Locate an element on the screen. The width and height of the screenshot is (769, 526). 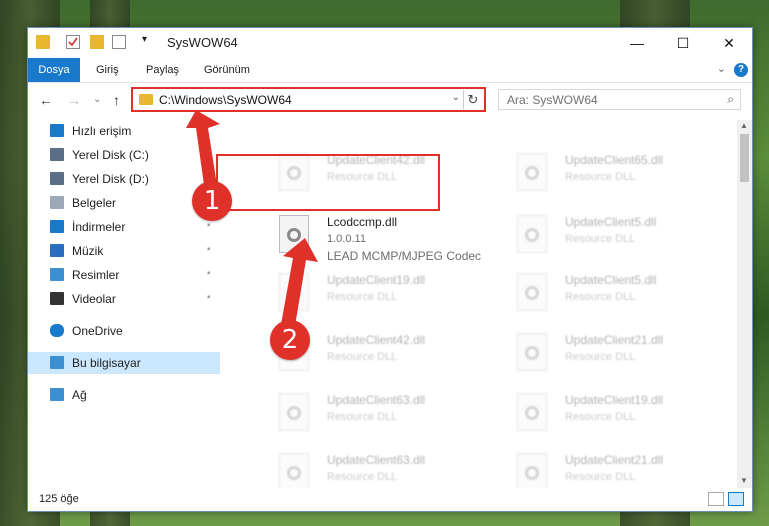
arrow-to-address-bar is located at coordinates (203, 151).